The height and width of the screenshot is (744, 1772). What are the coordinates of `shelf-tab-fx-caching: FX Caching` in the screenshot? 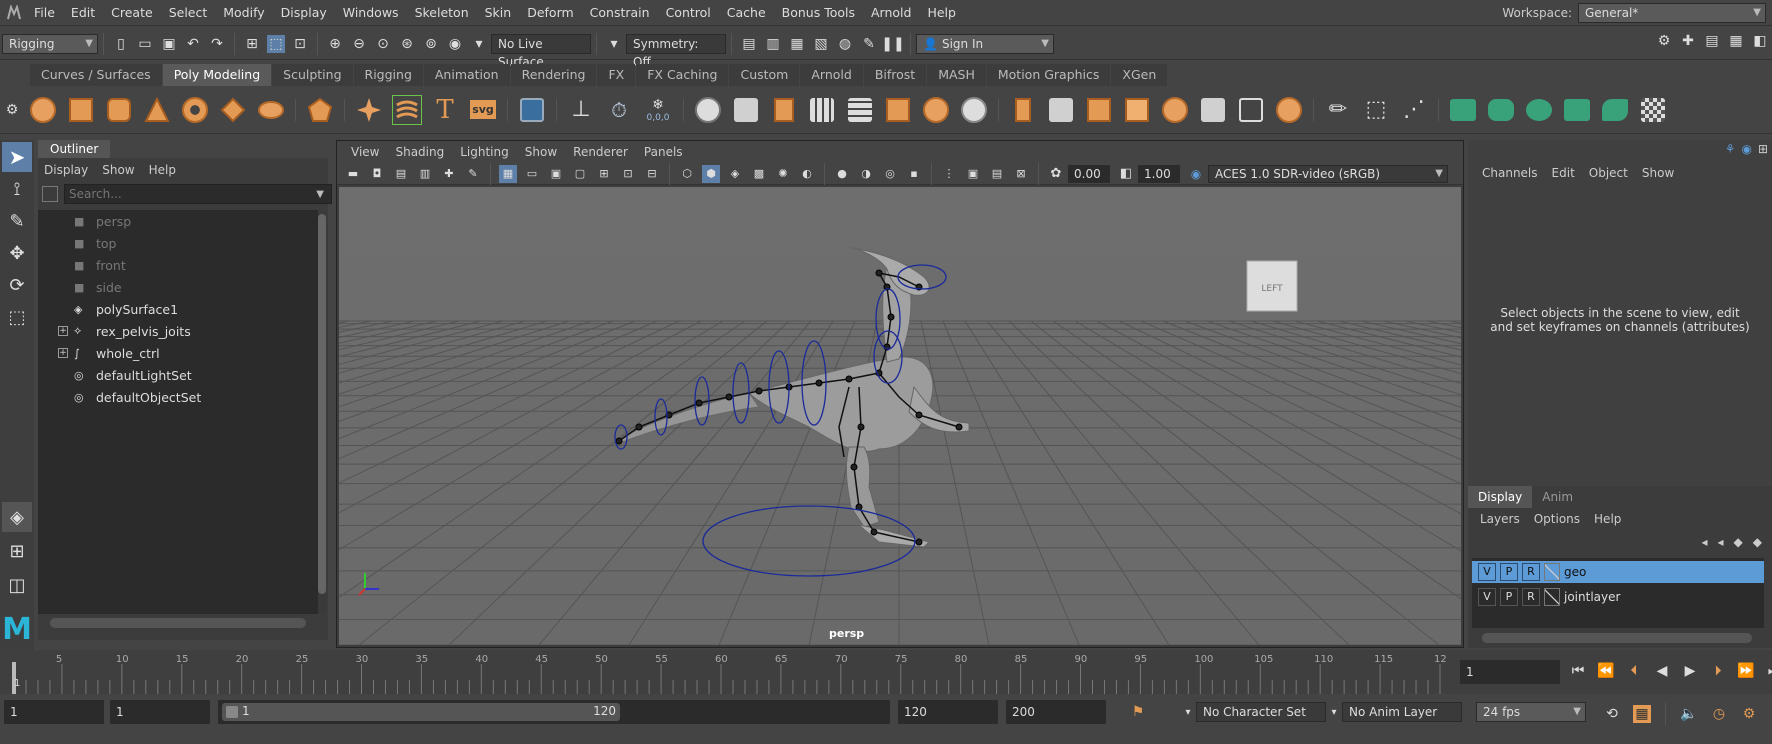 It's located at (682, 75).